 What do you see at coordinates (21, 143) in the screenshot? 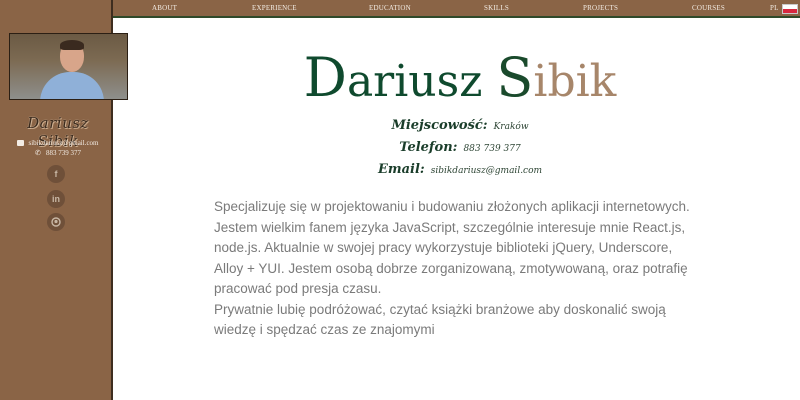
I see `mail-icon` at bounding box center [21, 143].